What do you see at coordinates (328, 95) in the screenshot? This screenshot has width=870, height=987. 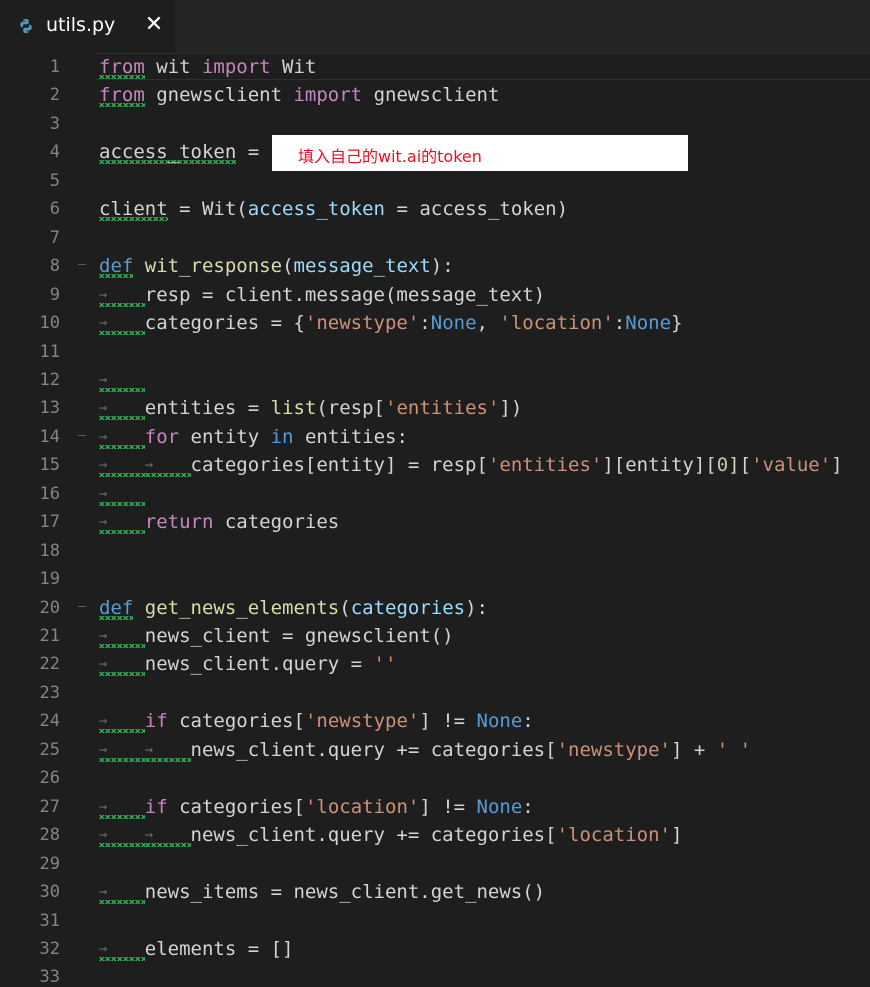 I see `code-token: import` at bounding box center [328, 95].